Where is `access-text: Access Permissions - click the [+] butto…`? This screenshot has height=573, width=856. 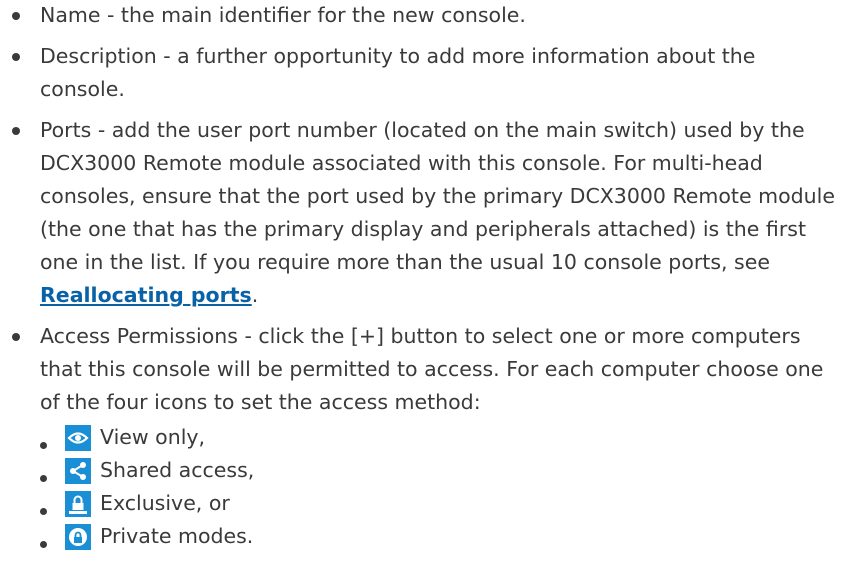
access-text: Access Permissions - click the [+] butto… is located at coordinates (432, 369).